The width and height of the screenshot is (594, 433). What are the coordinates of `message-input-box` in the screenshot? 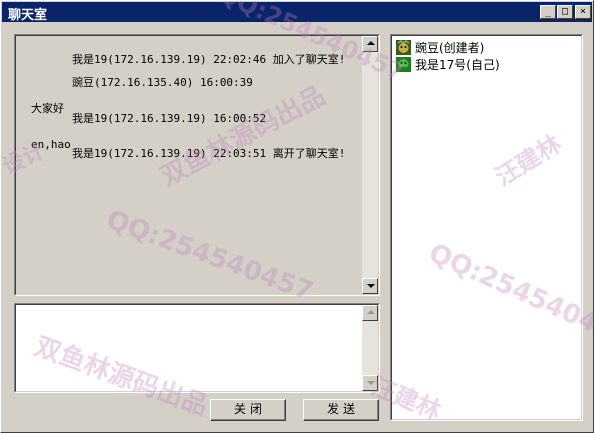 It's located at (197, 348).